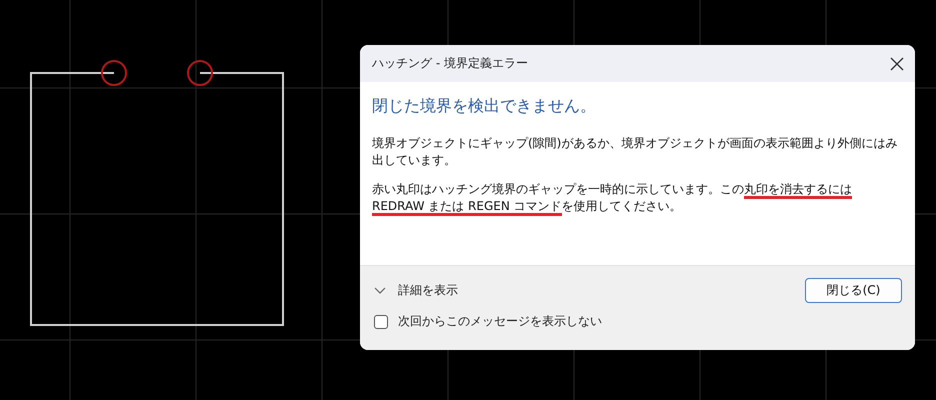  What do you see at coordinates (500, 321) in the screenshot?
I see `checkbox-label: 次回からこのメッセージを表示しない` at bounding box center [500, 321].